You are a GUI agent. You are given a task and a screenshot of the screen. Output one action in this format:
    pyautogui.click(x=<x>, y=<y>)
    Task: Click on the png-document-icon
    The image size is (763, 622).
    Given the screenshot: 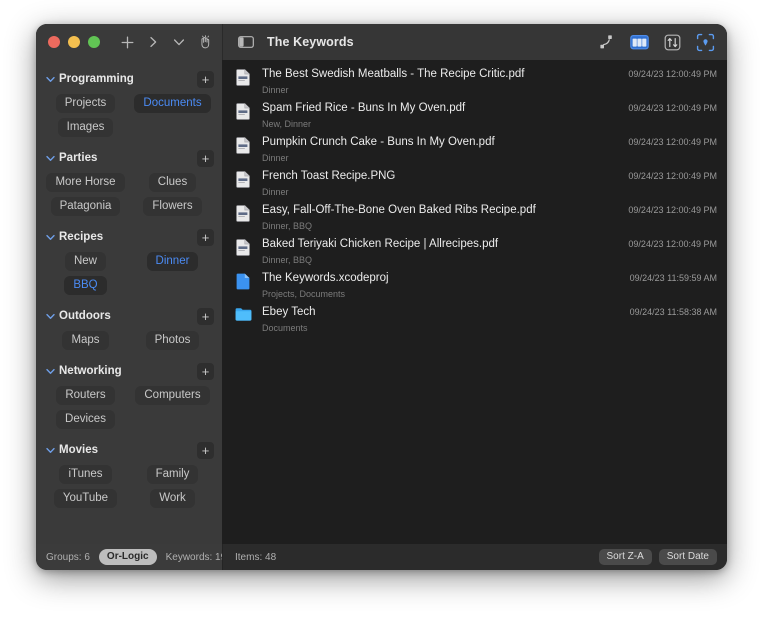 What is the action you would take?
    pyautogui.click(x=243, y=179)
    